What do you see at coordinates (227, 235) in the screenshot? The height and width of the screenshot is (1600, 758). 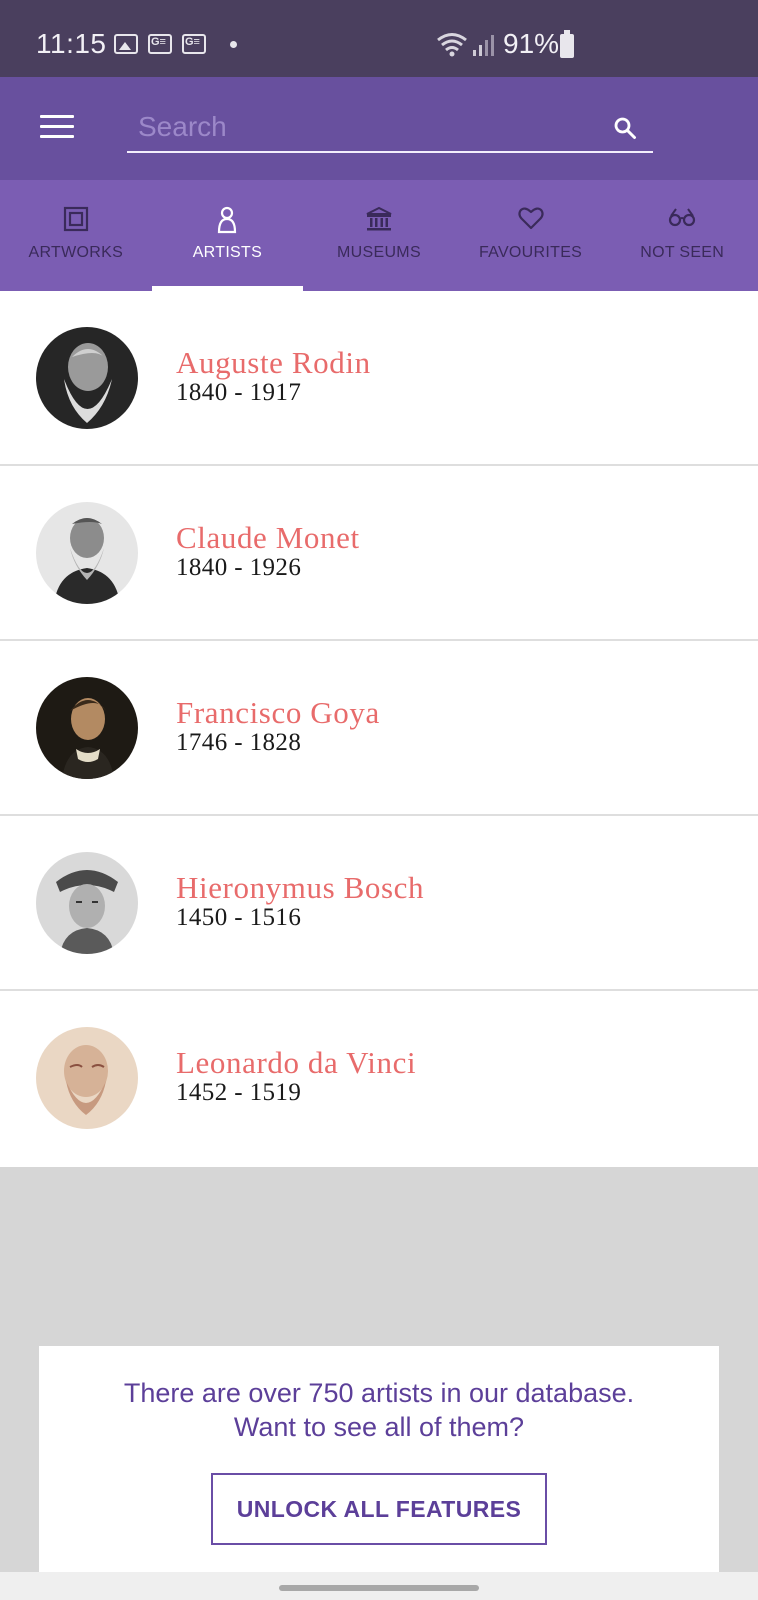 I see `tab-artists: ARTISTS` at bounding box center [227, 235].